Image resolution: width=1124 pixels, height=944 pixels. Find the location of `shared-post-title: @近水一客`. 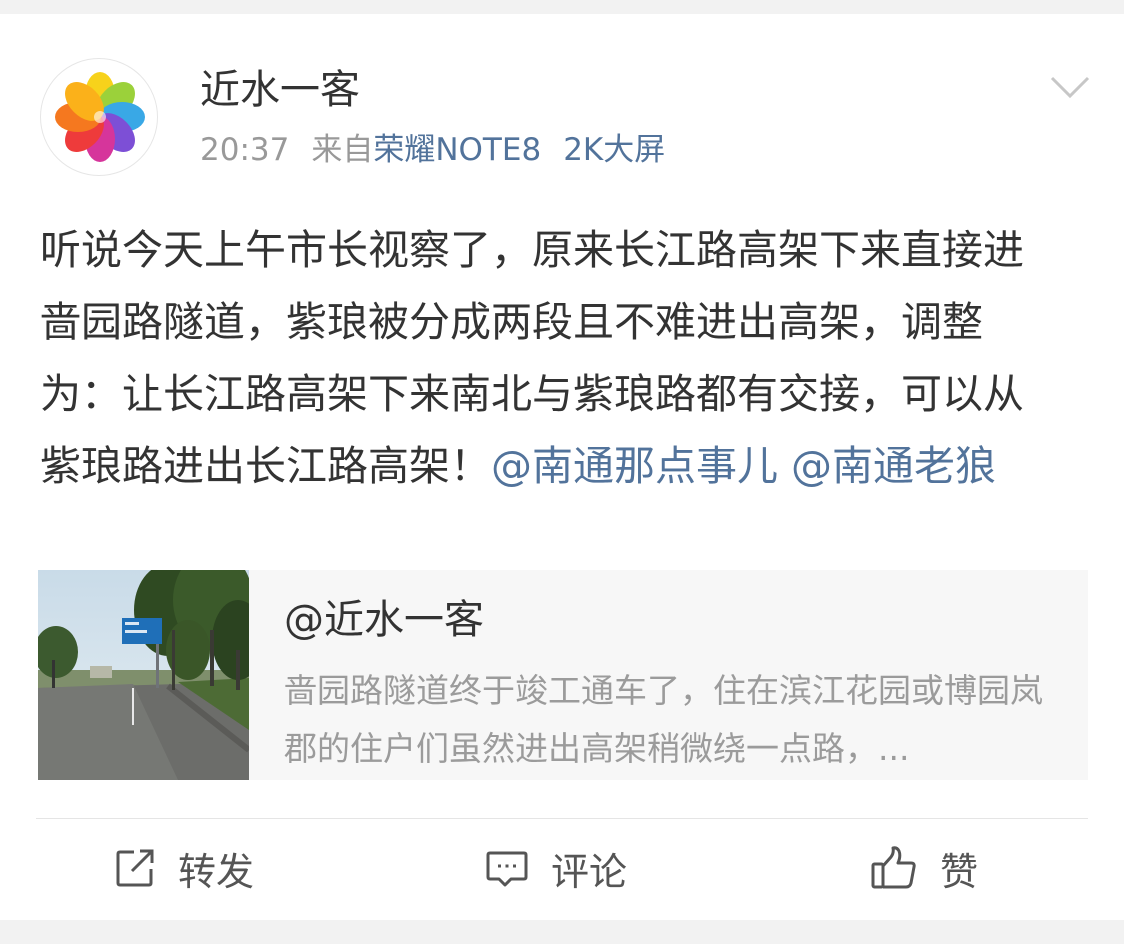

shared-post-title: @近水一客 is located at coordinates (384, 620).